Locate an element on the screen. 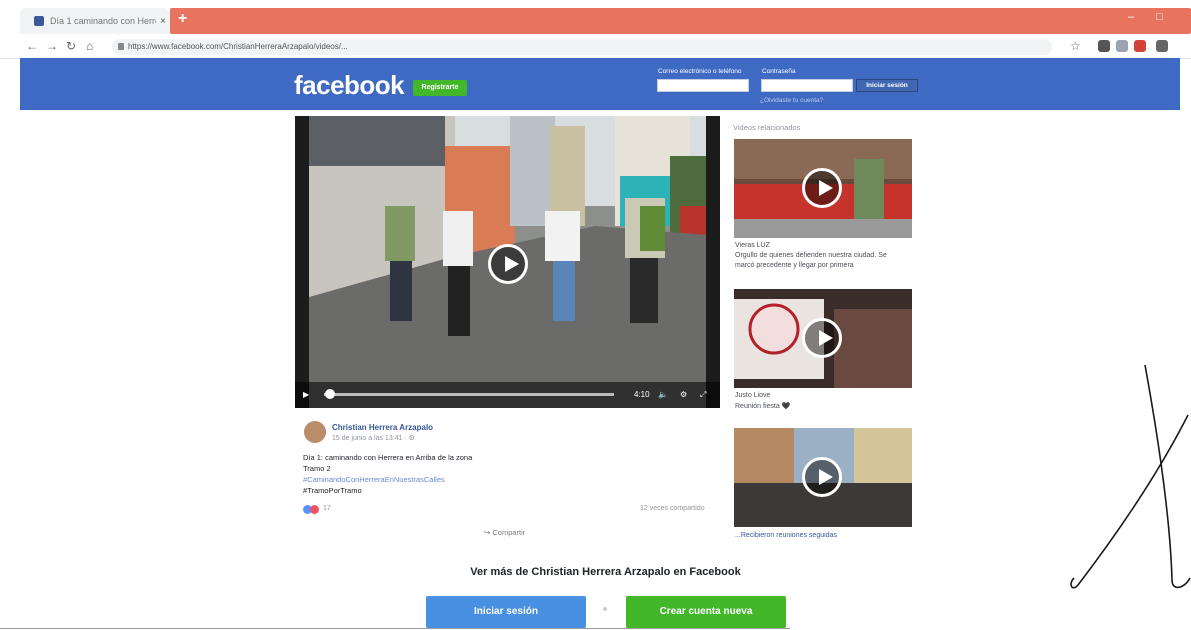 This screenshot has width=1191, height=630. settings-icon: ⚙ is located at coordinates (683, 394).